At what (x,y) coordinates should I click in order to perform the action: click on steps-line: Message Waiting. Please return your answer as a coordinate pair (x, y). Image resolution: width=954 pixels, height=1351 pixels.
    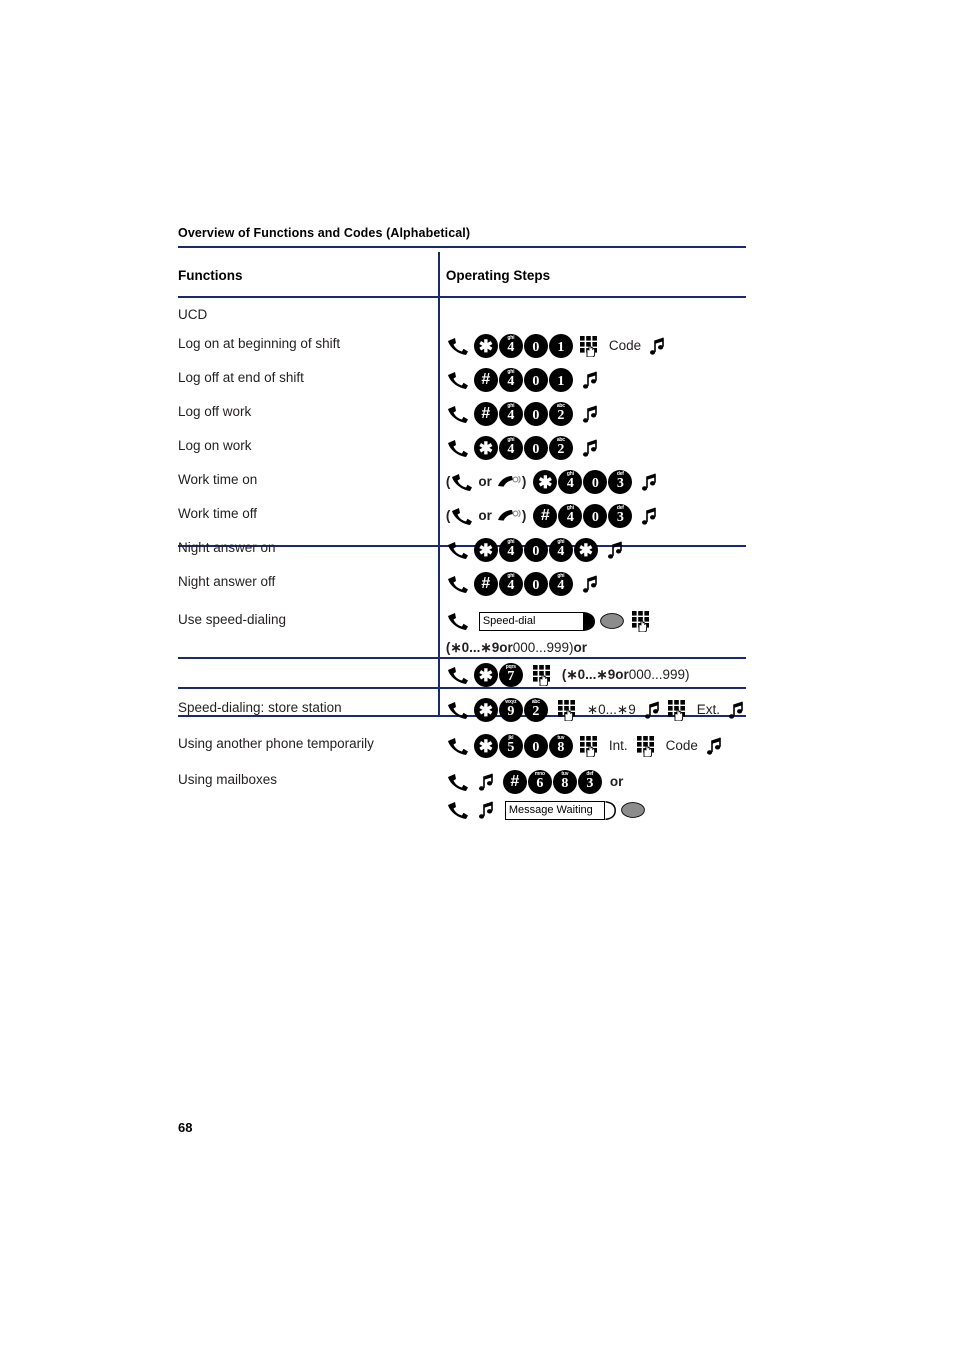
    Looking at the image, I should click on (596, 810).